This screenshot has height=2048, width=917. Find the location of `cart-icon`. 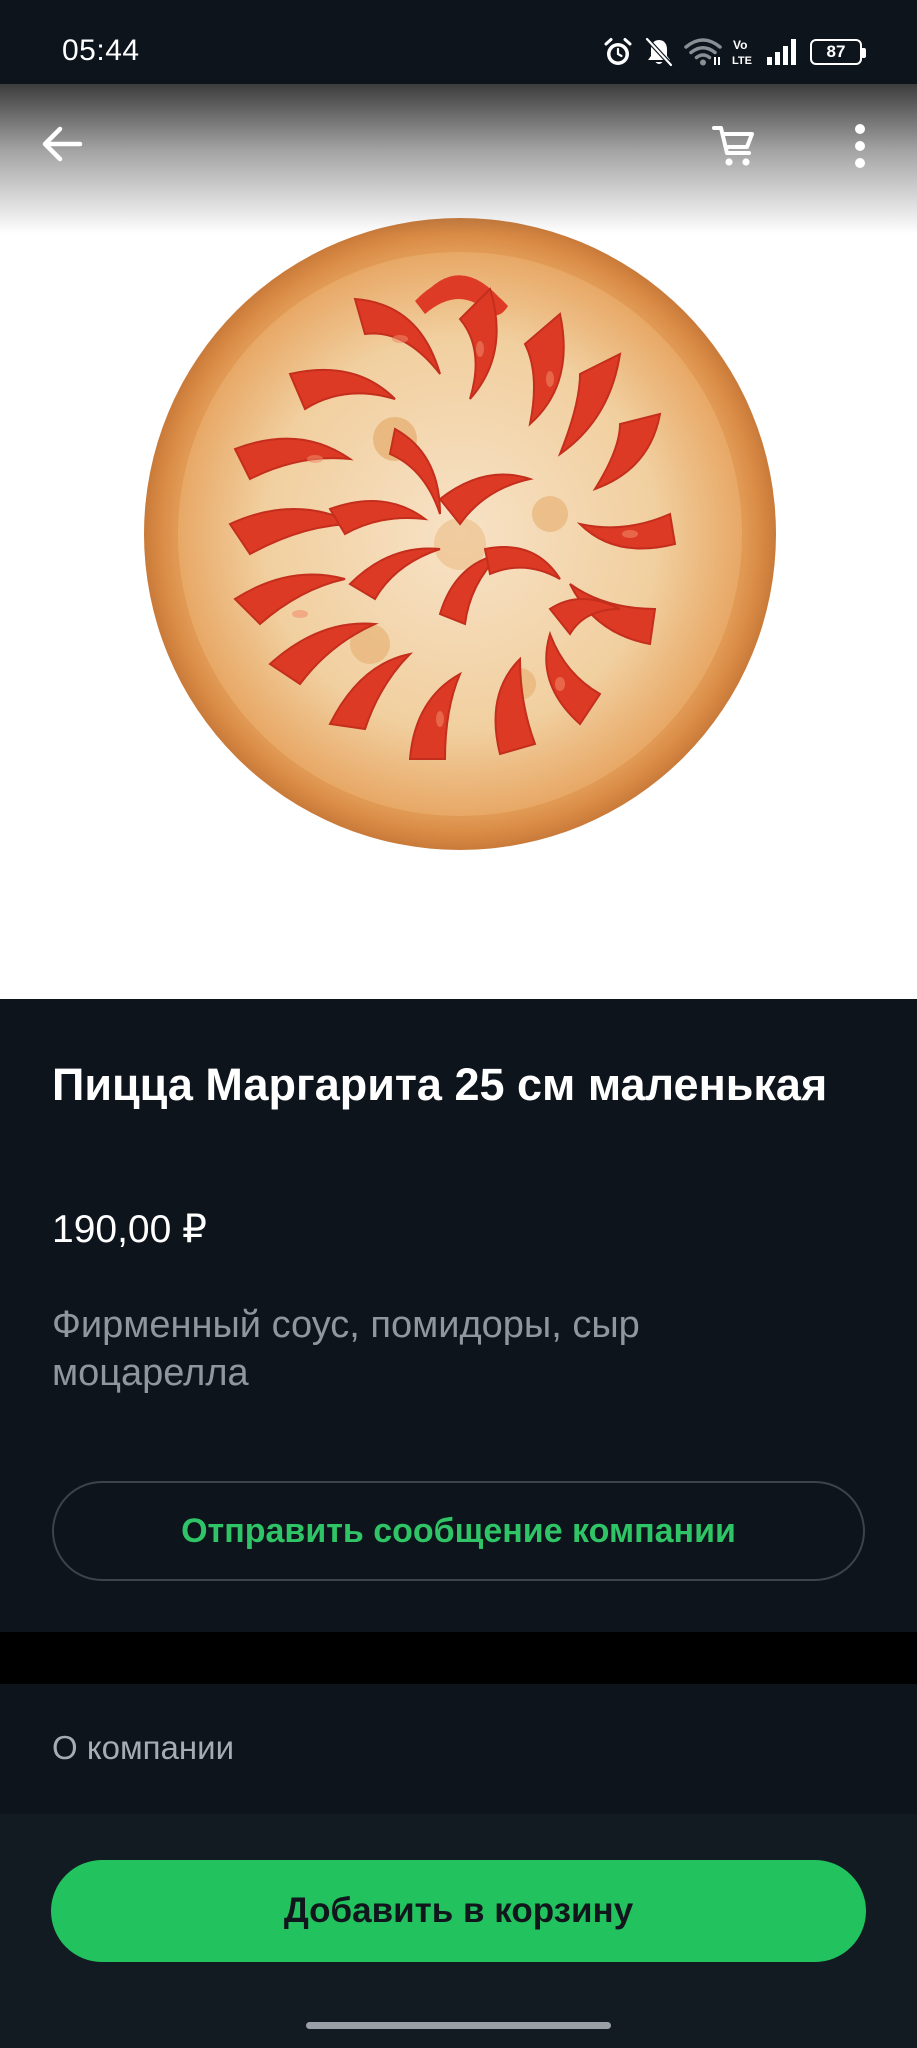

cart-icon is located at coordinates (734, 148).